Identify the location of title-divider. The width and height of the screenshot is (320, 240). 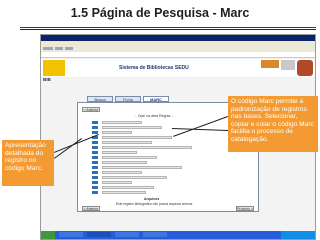
(168, 27).